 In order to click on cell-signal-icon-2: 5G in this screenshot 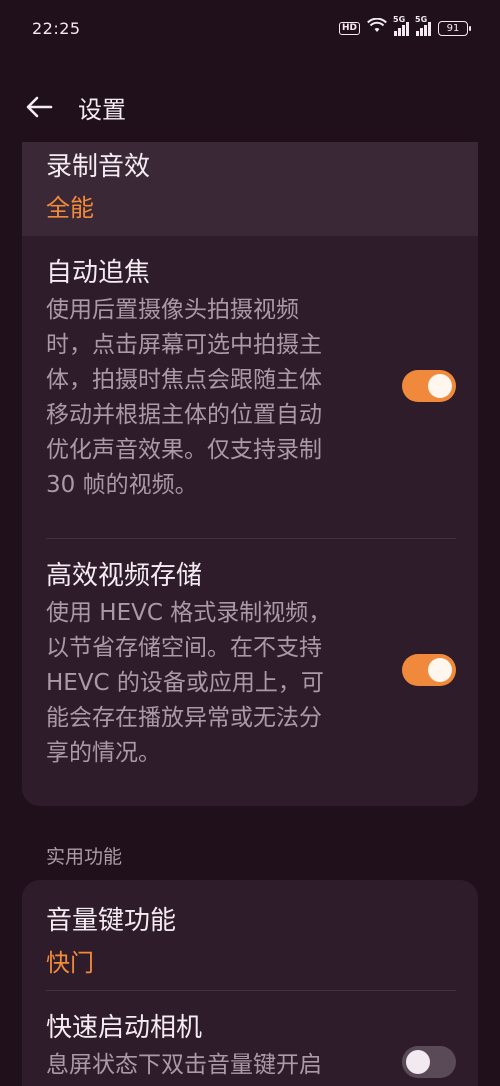, I will do `click(423, 25)`.